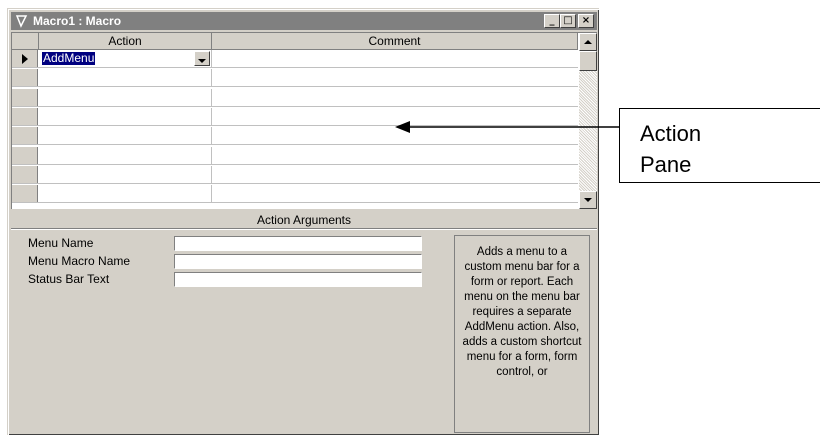 The image size is (820, 435). Describe the element at coordinates (671, 133) in the screenshot. I see `callout-line-1: Action` at that location.